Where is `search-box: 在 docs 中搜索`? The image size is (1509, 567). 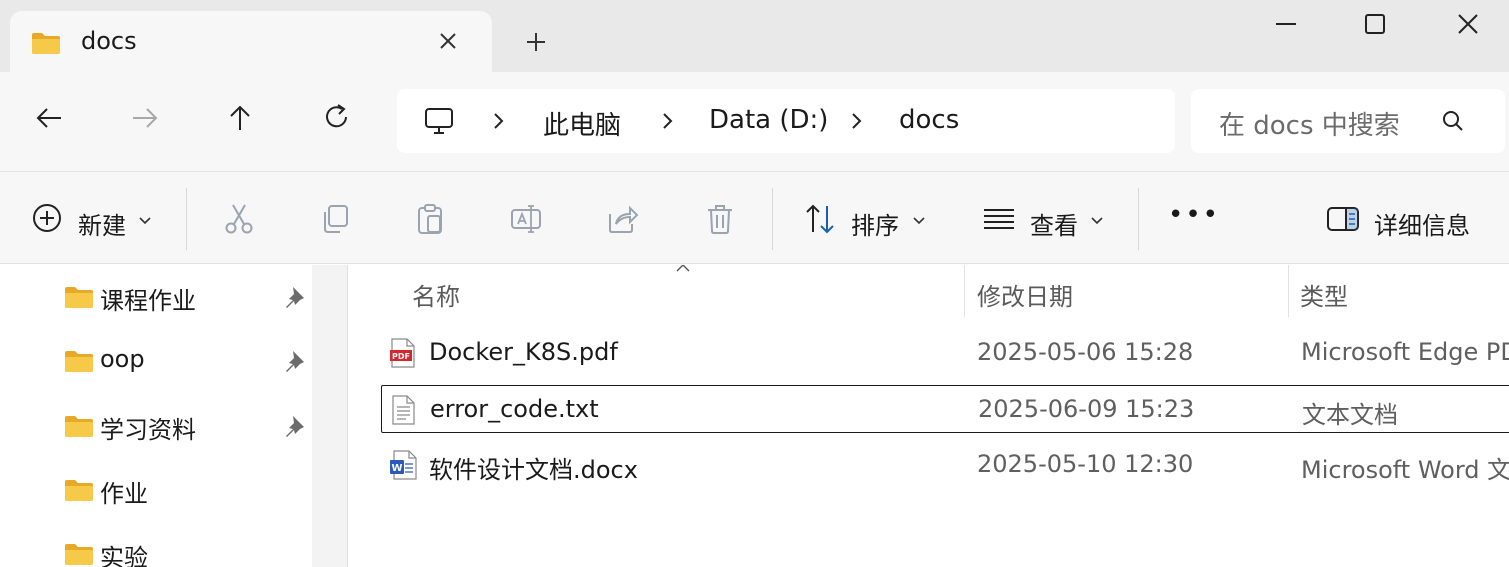 search-box: 在 docs 中搜索 is located at coordinates (1348, 121).